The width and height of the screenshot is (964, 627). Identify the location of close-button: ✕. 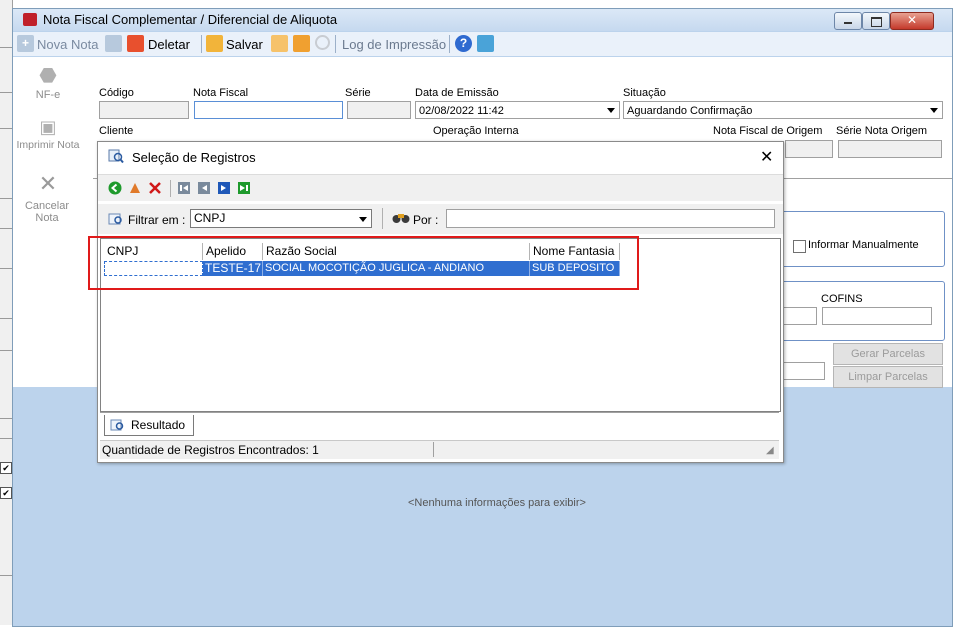
(912, 21).